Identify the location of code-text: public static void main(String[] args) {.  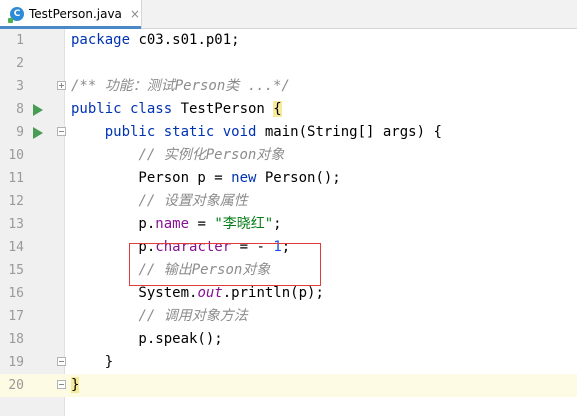
(273, 132).